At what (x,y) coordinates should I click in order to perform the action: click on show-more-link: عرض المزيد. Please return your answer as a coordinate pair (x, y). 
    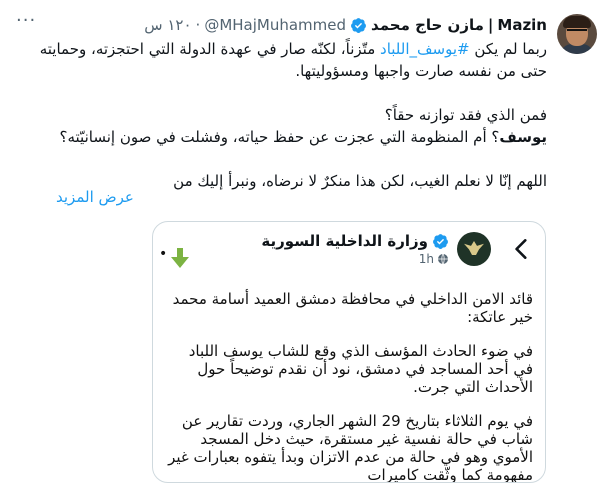
    Looking at the image, I should click on (95, 197).